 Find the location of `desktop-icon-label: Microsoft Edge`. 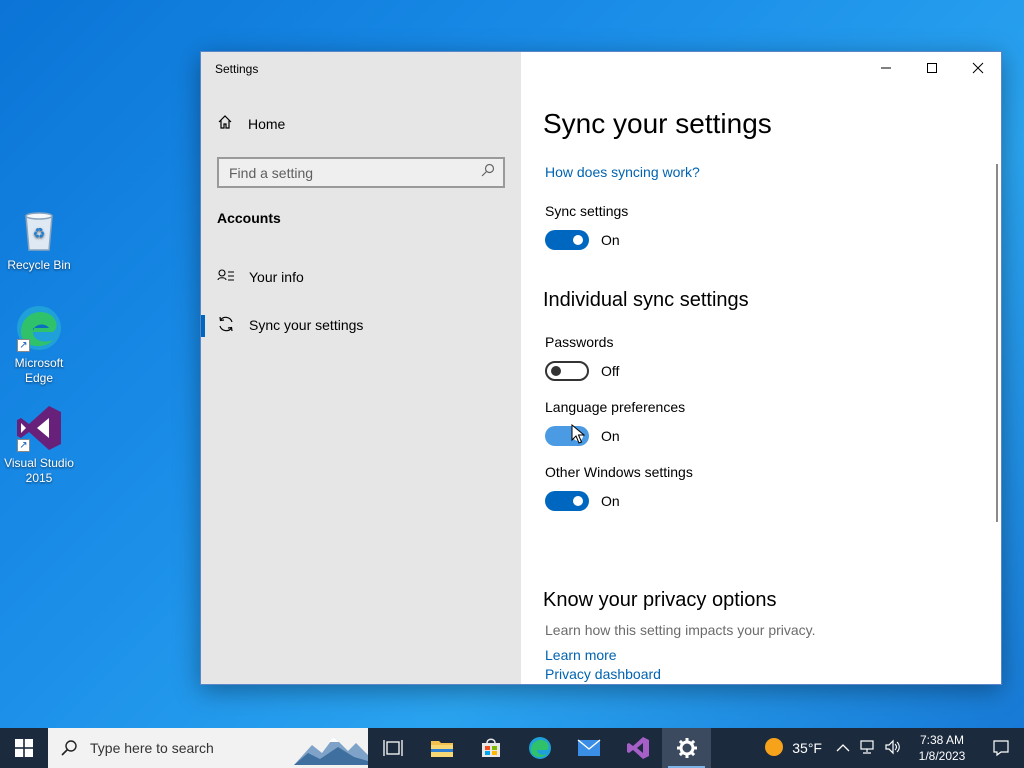

desktop-icon-label: Microsoft Edge is located at coordinates (39, 370).